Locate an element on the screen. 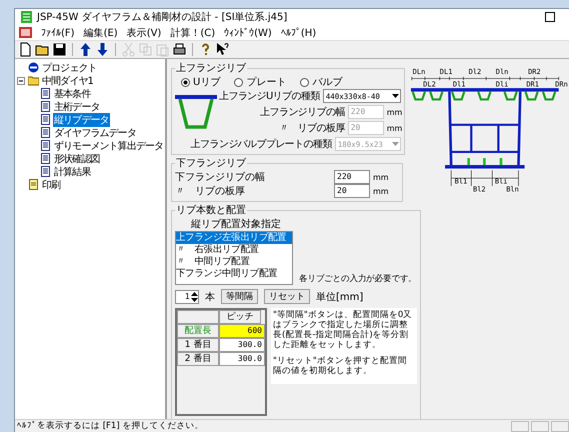 The width and height of the screenshot is (569, 432). tree-item: 主桁データ is located at coordinates (77, 107).